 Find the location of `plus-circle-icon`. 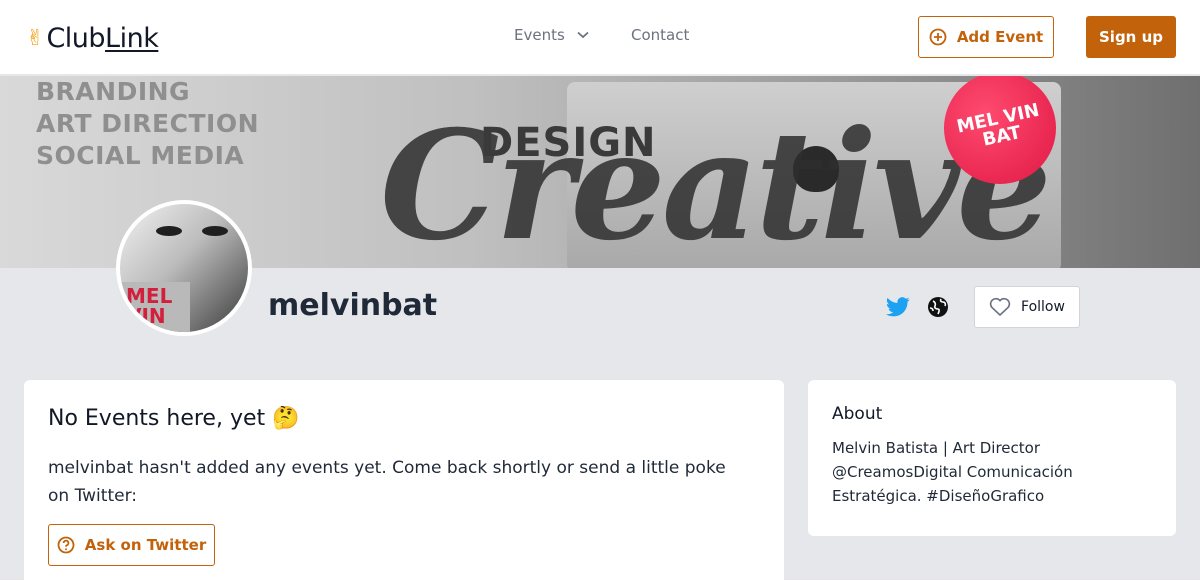

plus-circle-icon is located at coordinates (938, 37).